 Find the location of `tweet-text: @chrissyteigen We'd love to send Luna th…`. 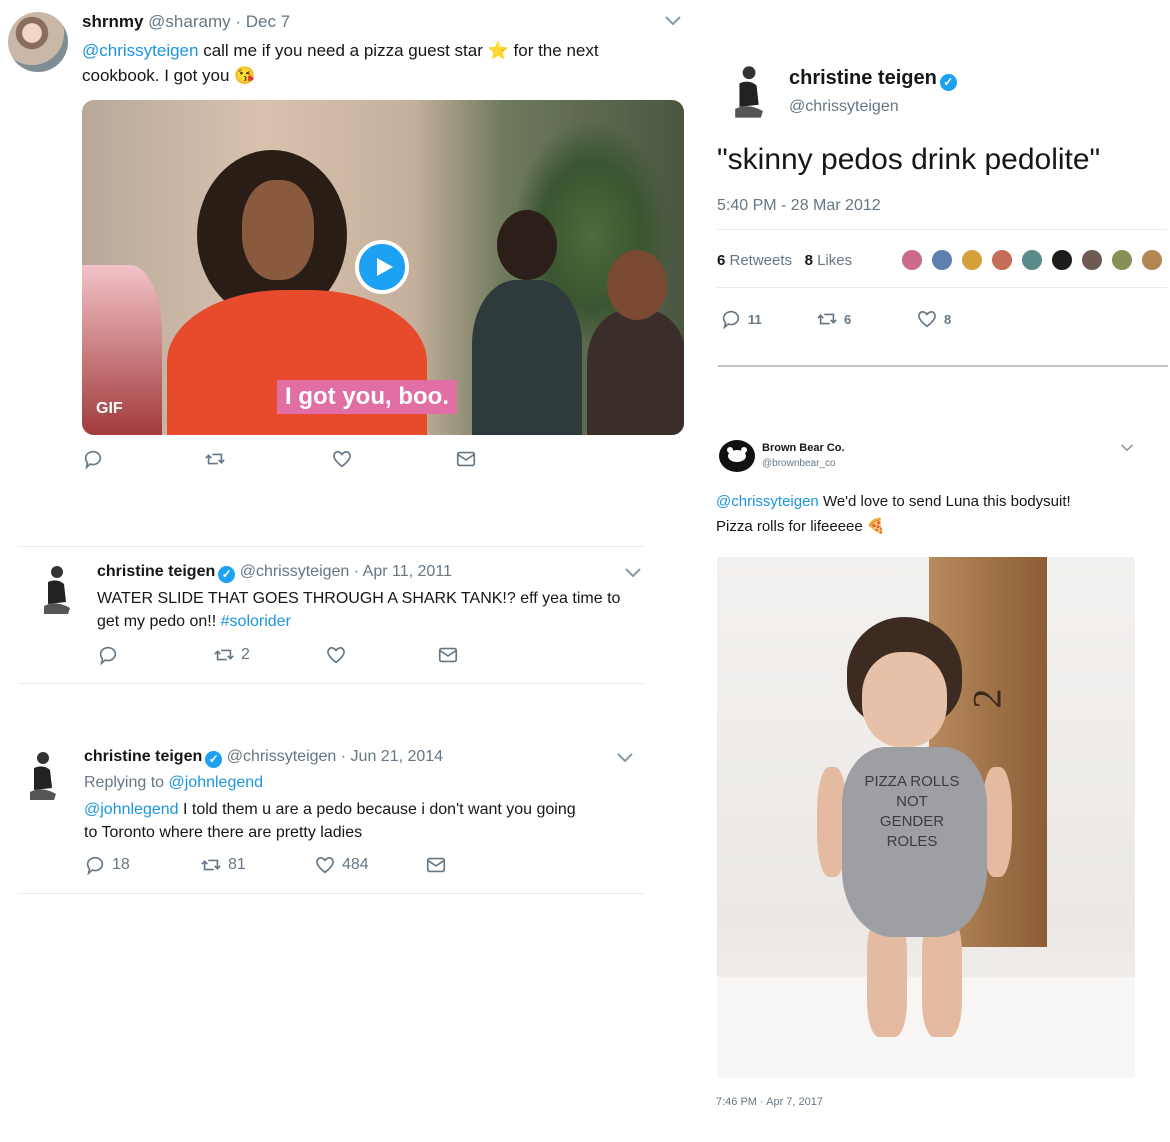

tweet-text: @chrissyteigen We'd love to send Luna th… is located at coordinates (936, 514).